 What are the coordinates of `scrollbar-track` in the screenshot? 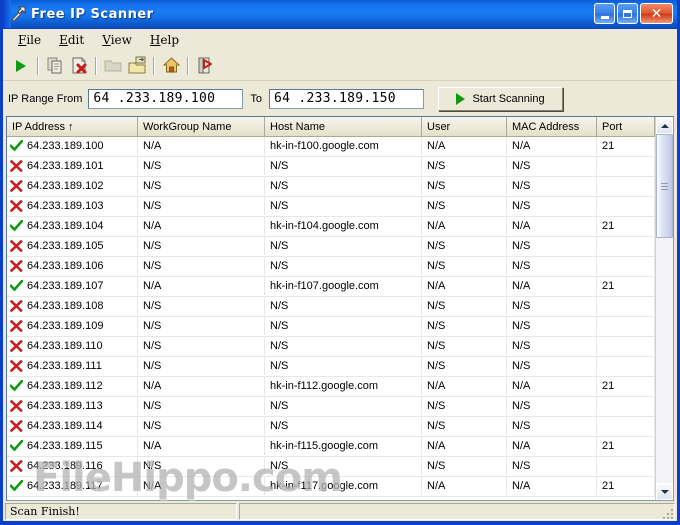 It's located at (664, 308).